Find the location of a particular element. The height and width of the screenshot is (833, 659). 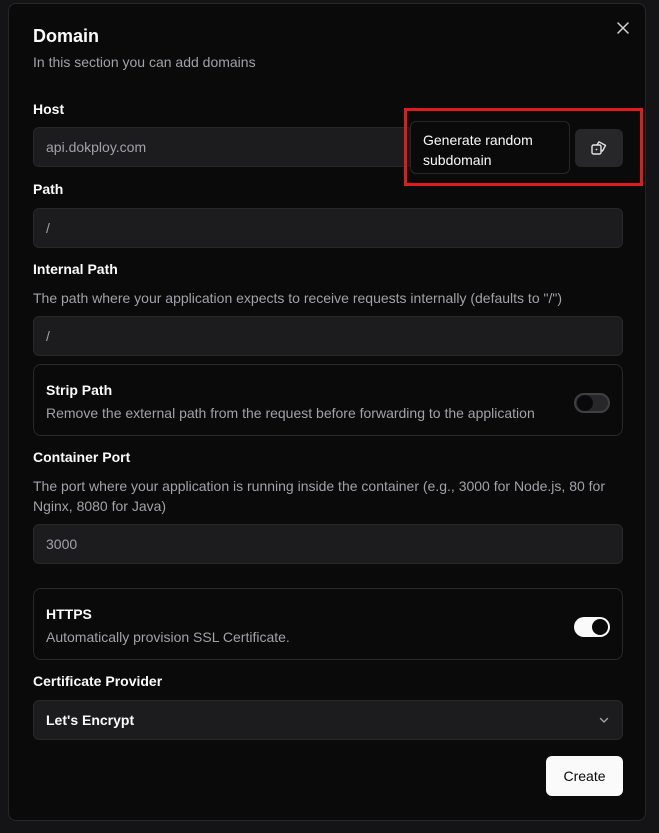

host-label: Host is located at coordinates (49, 109).